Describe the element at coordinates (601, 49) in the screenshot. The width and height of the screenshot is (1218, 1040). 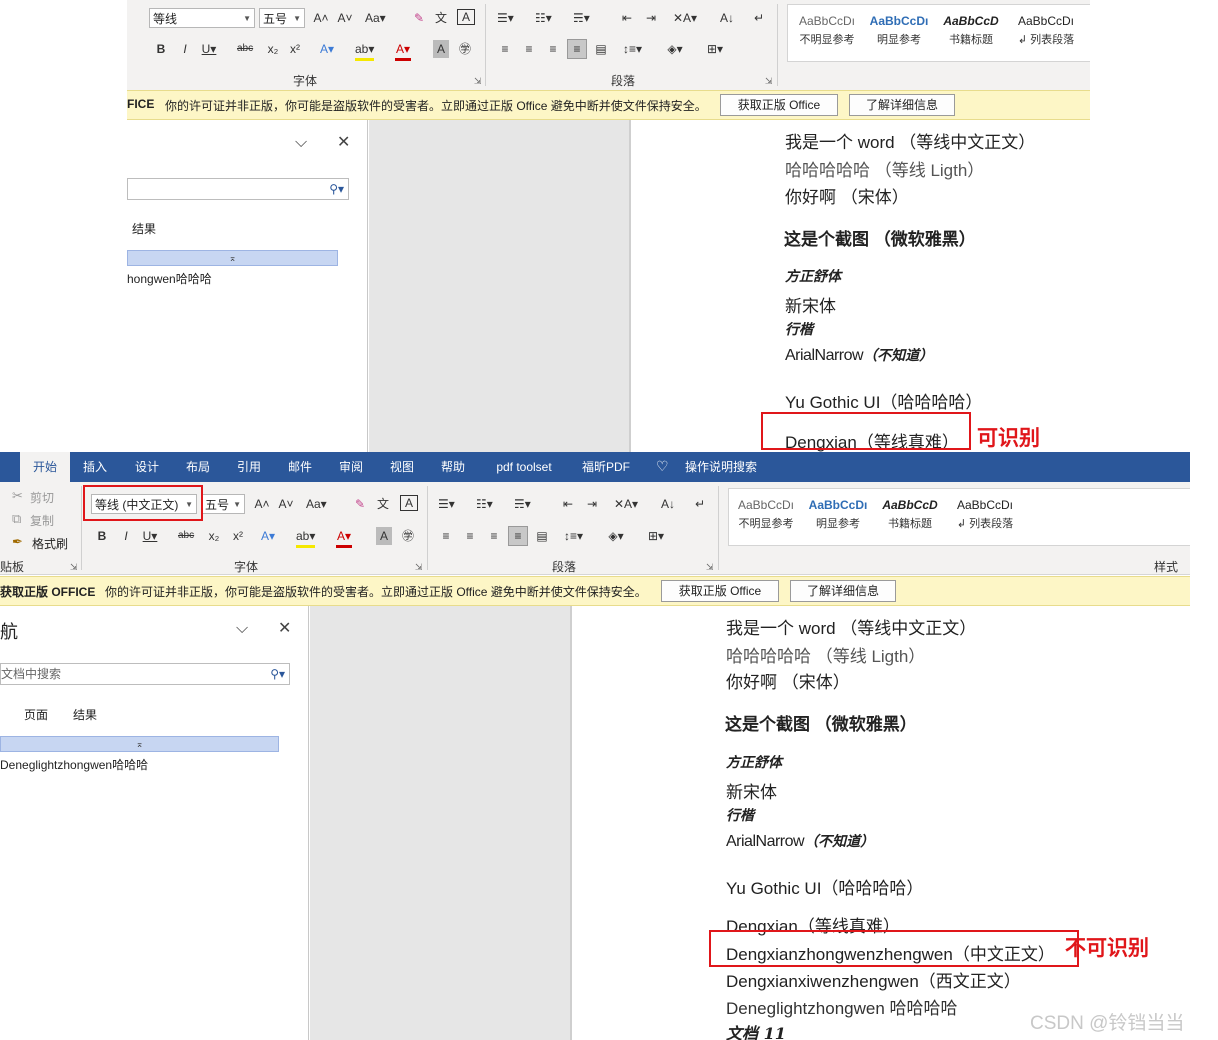
I see `distribute-icon: ▤` at that location.